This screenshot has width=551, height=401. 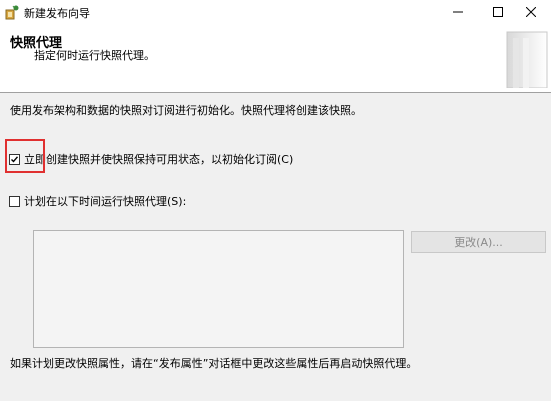 I want to click on immediate-snapshot-option: 立即创建快照并使快照保持可用状态，以初始化订阅(C), so click(x=151, y=159).